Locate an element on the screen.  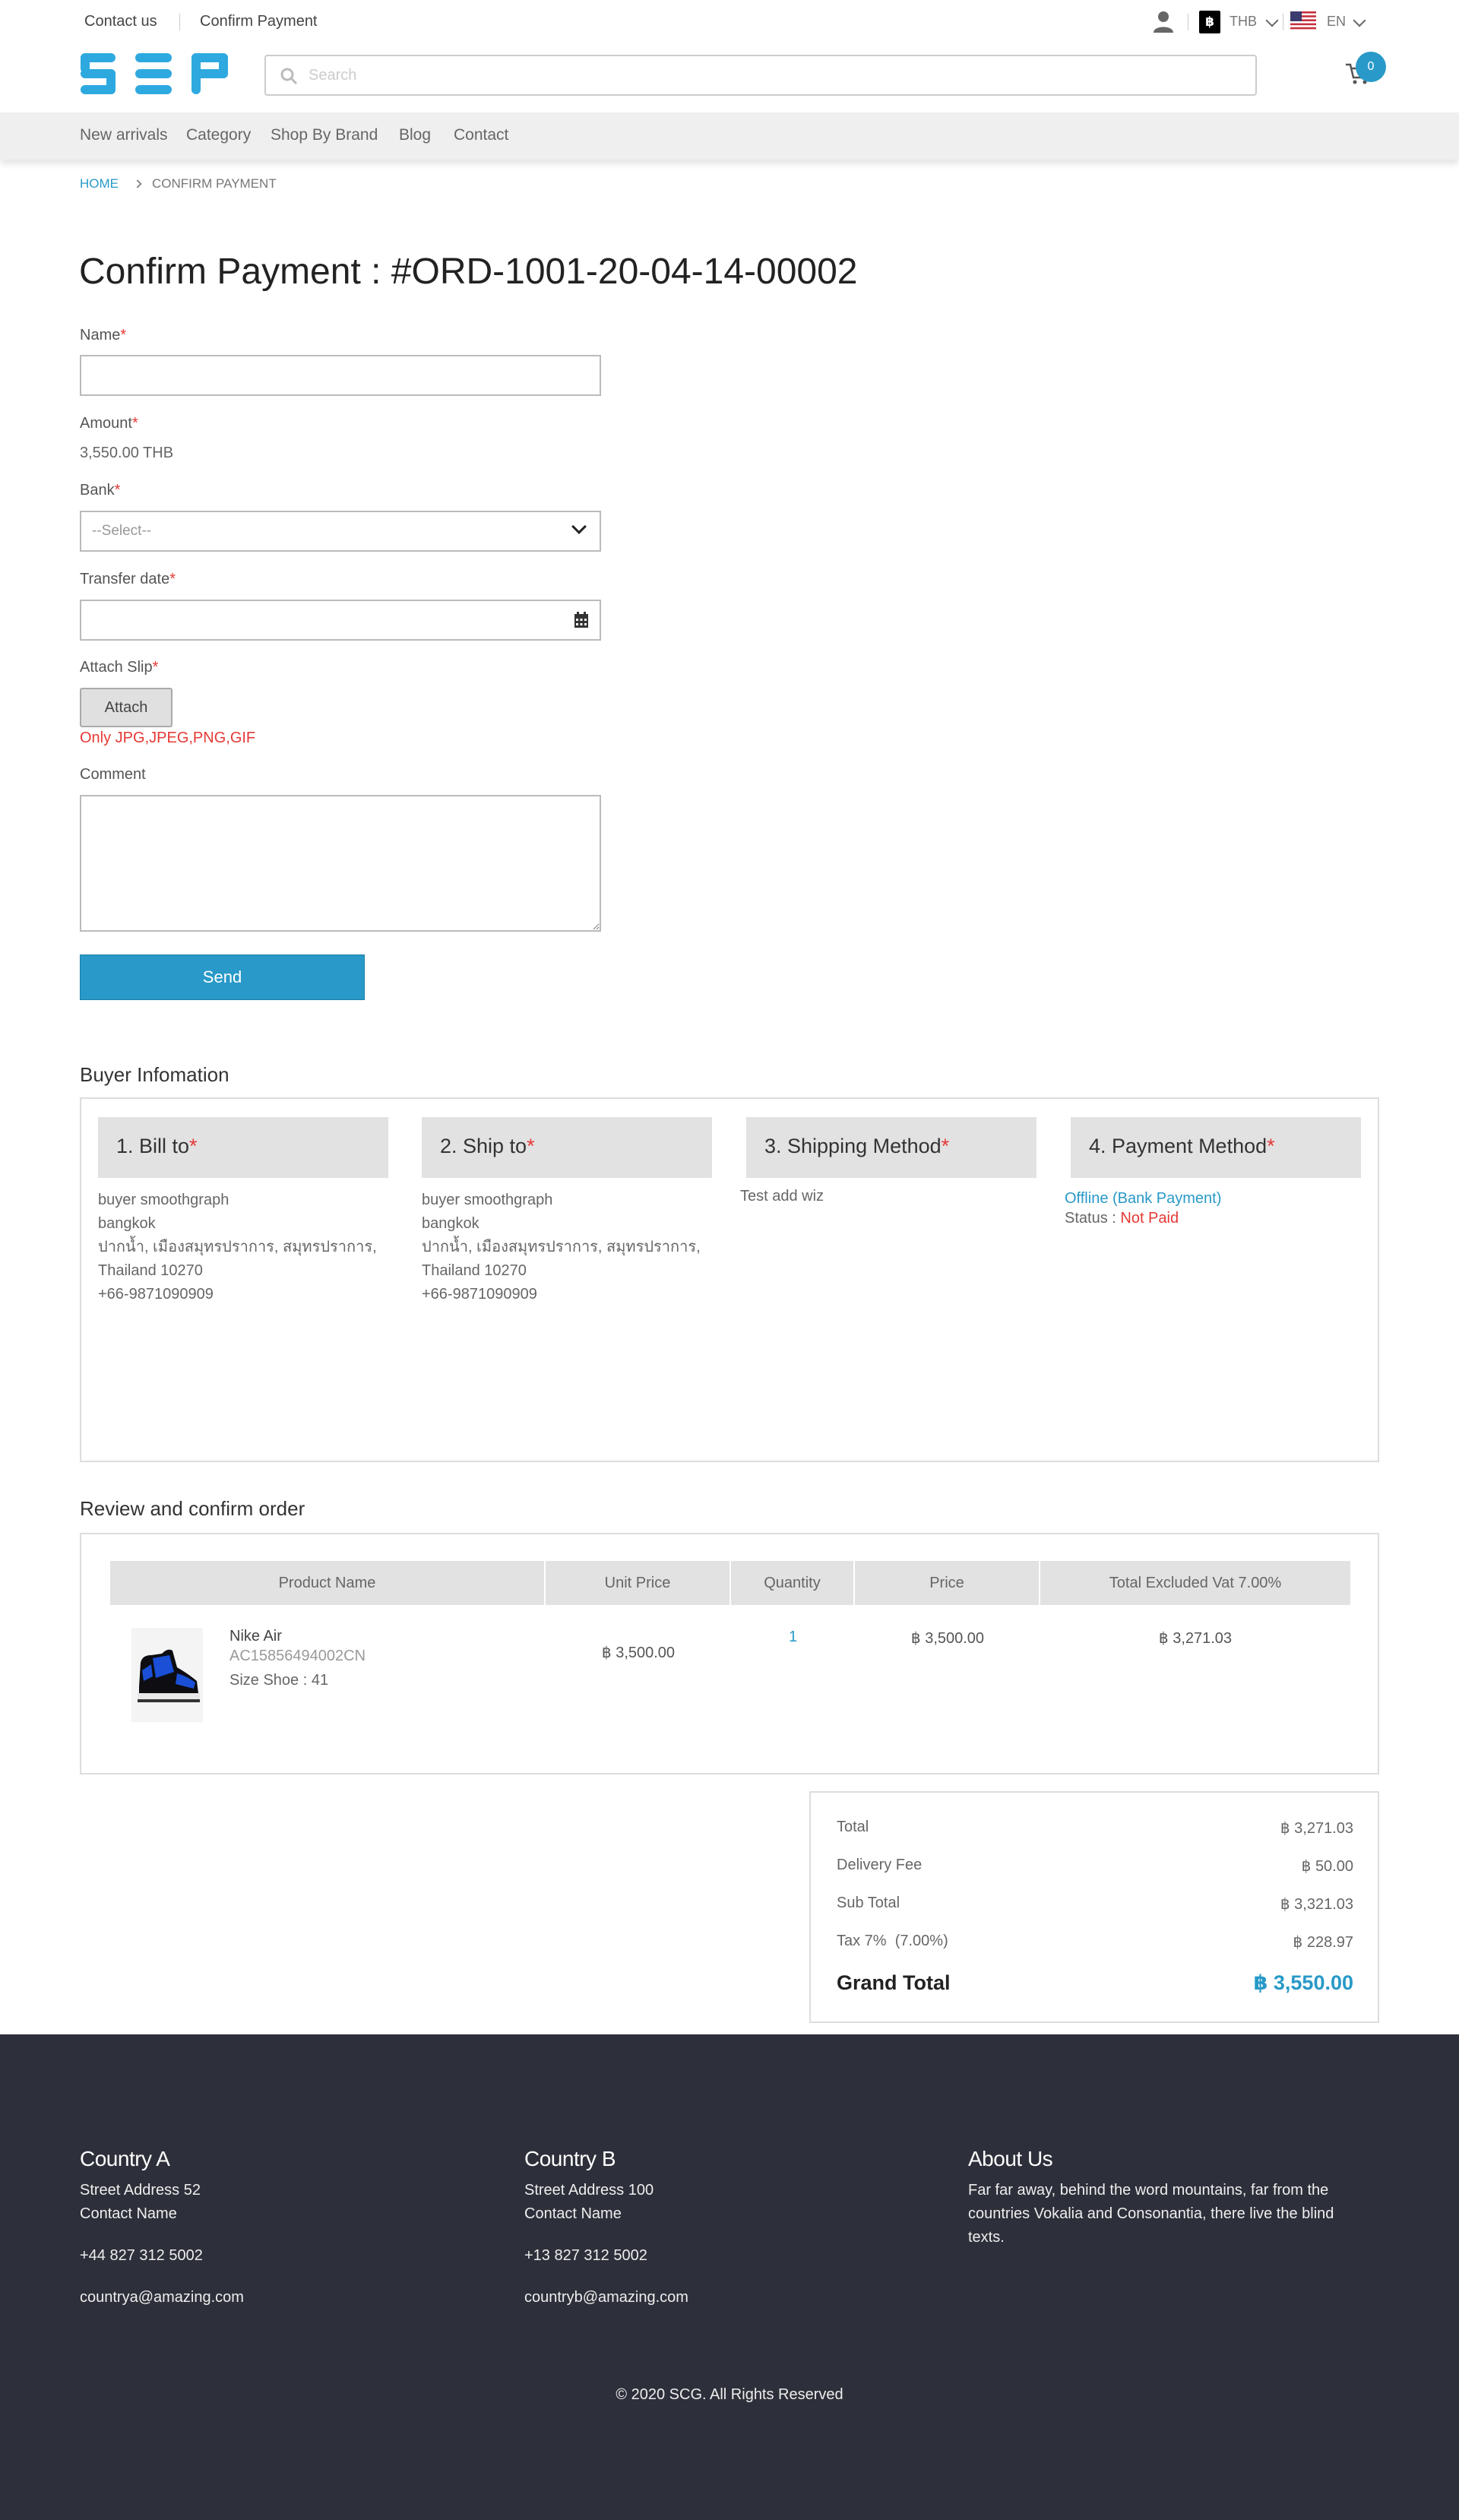
nav-item-contact: Contact is located at coordinates (481, 135).